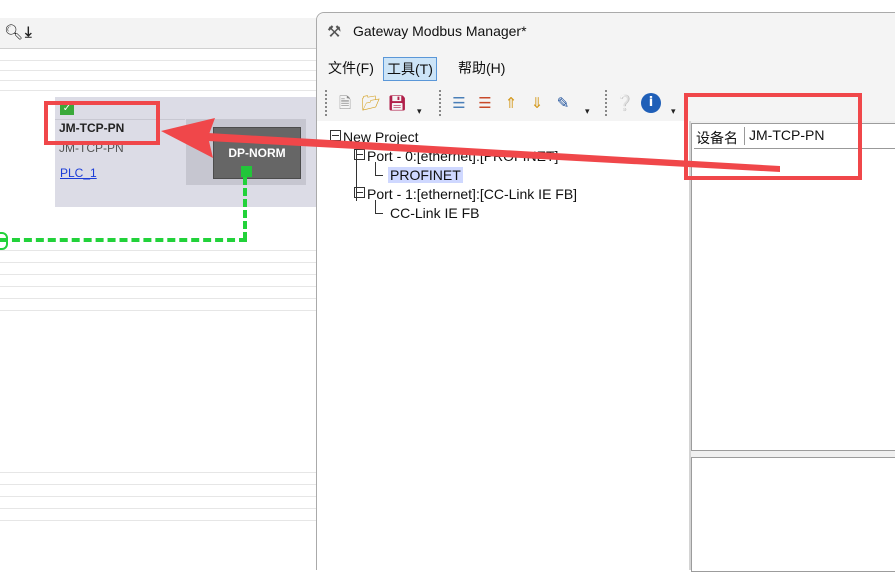 This screenshot has height=572, width=895. I want to click on tree-item-label: CC-Link IE FB, so click(435, 213).